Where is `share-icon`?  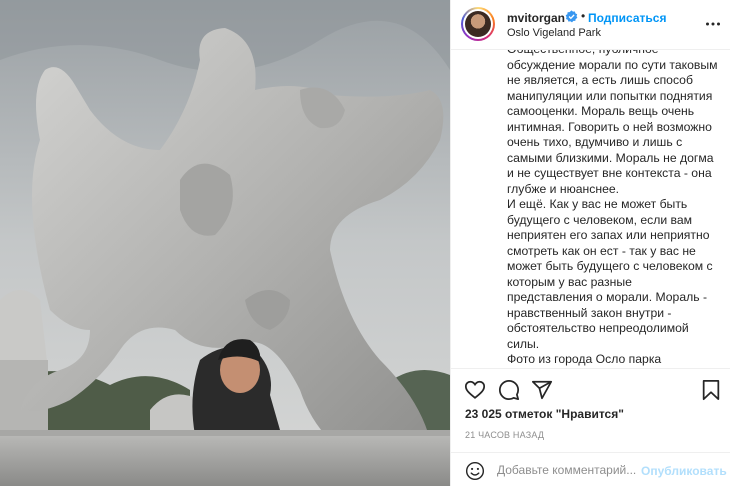 share-icon is located at coordinates (542, 390).